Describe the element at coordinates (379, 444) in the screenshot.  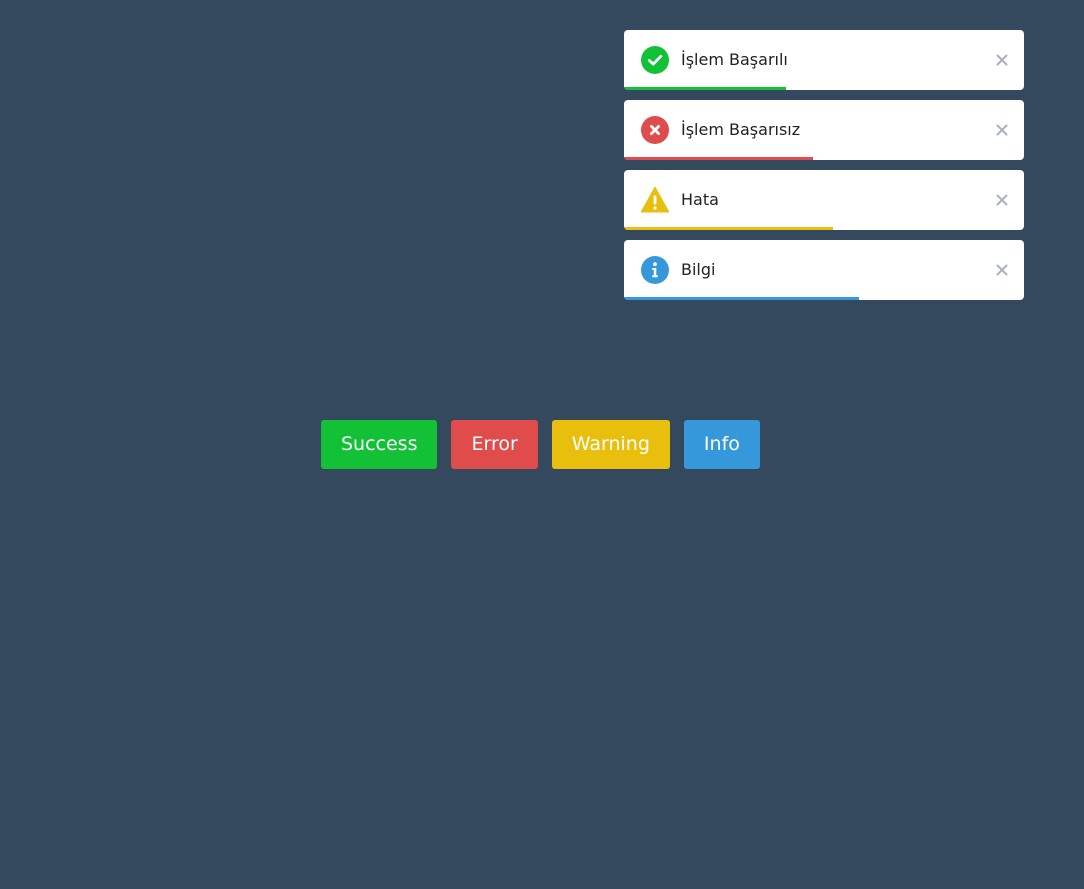
I see `success-button: Success` at that location.